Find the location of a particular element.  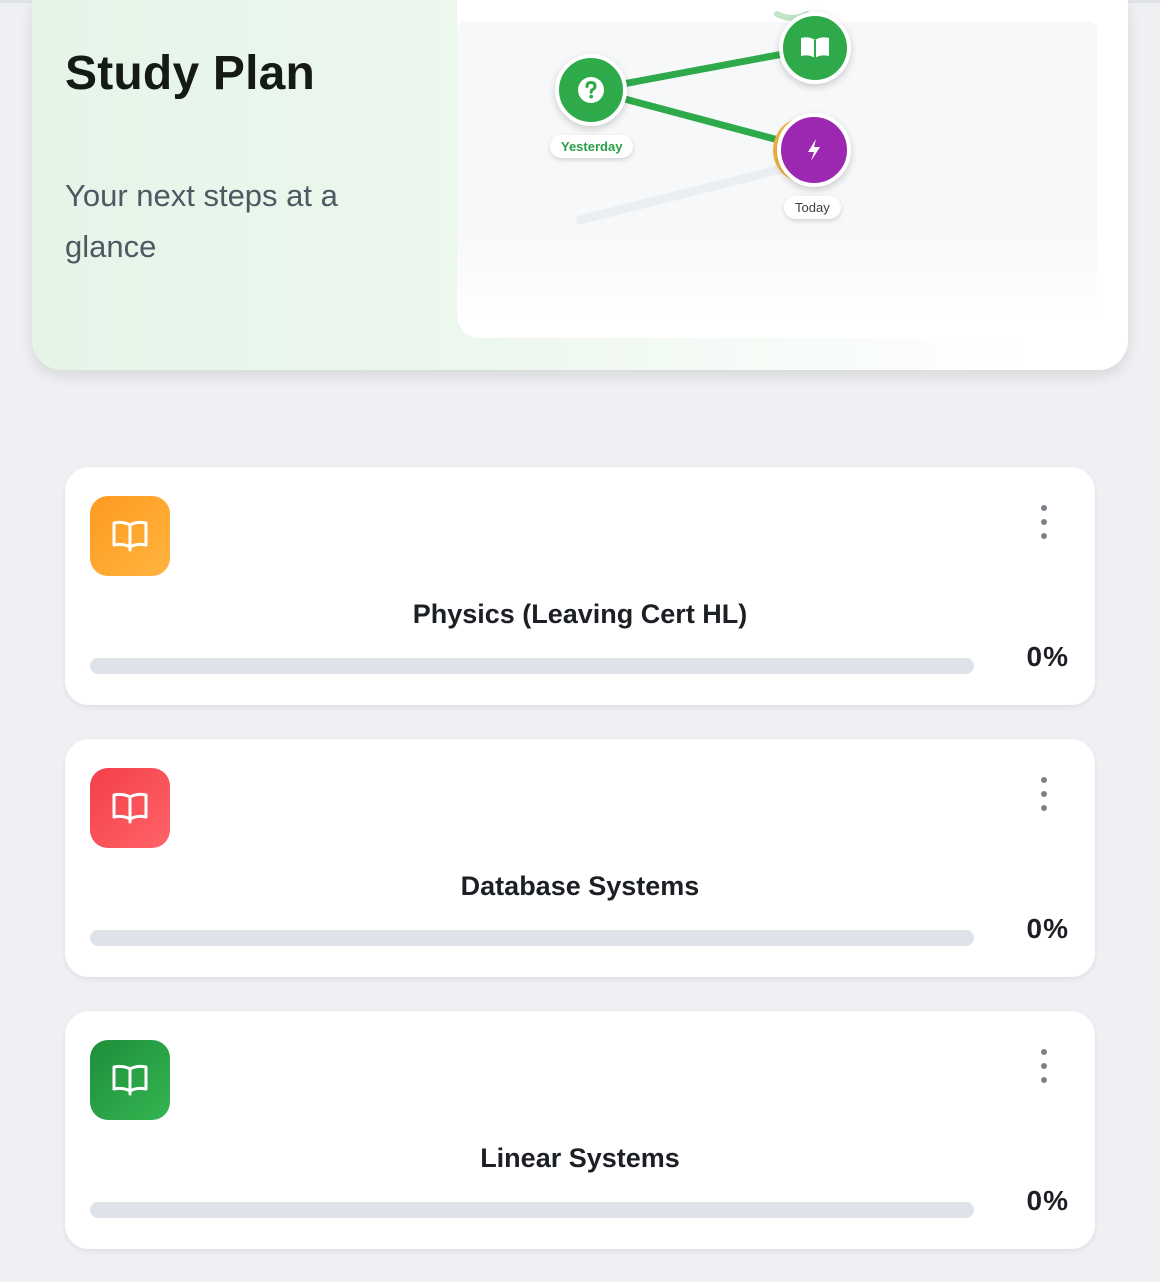

page-title: Study Plan is located at coordinates (190, 73).